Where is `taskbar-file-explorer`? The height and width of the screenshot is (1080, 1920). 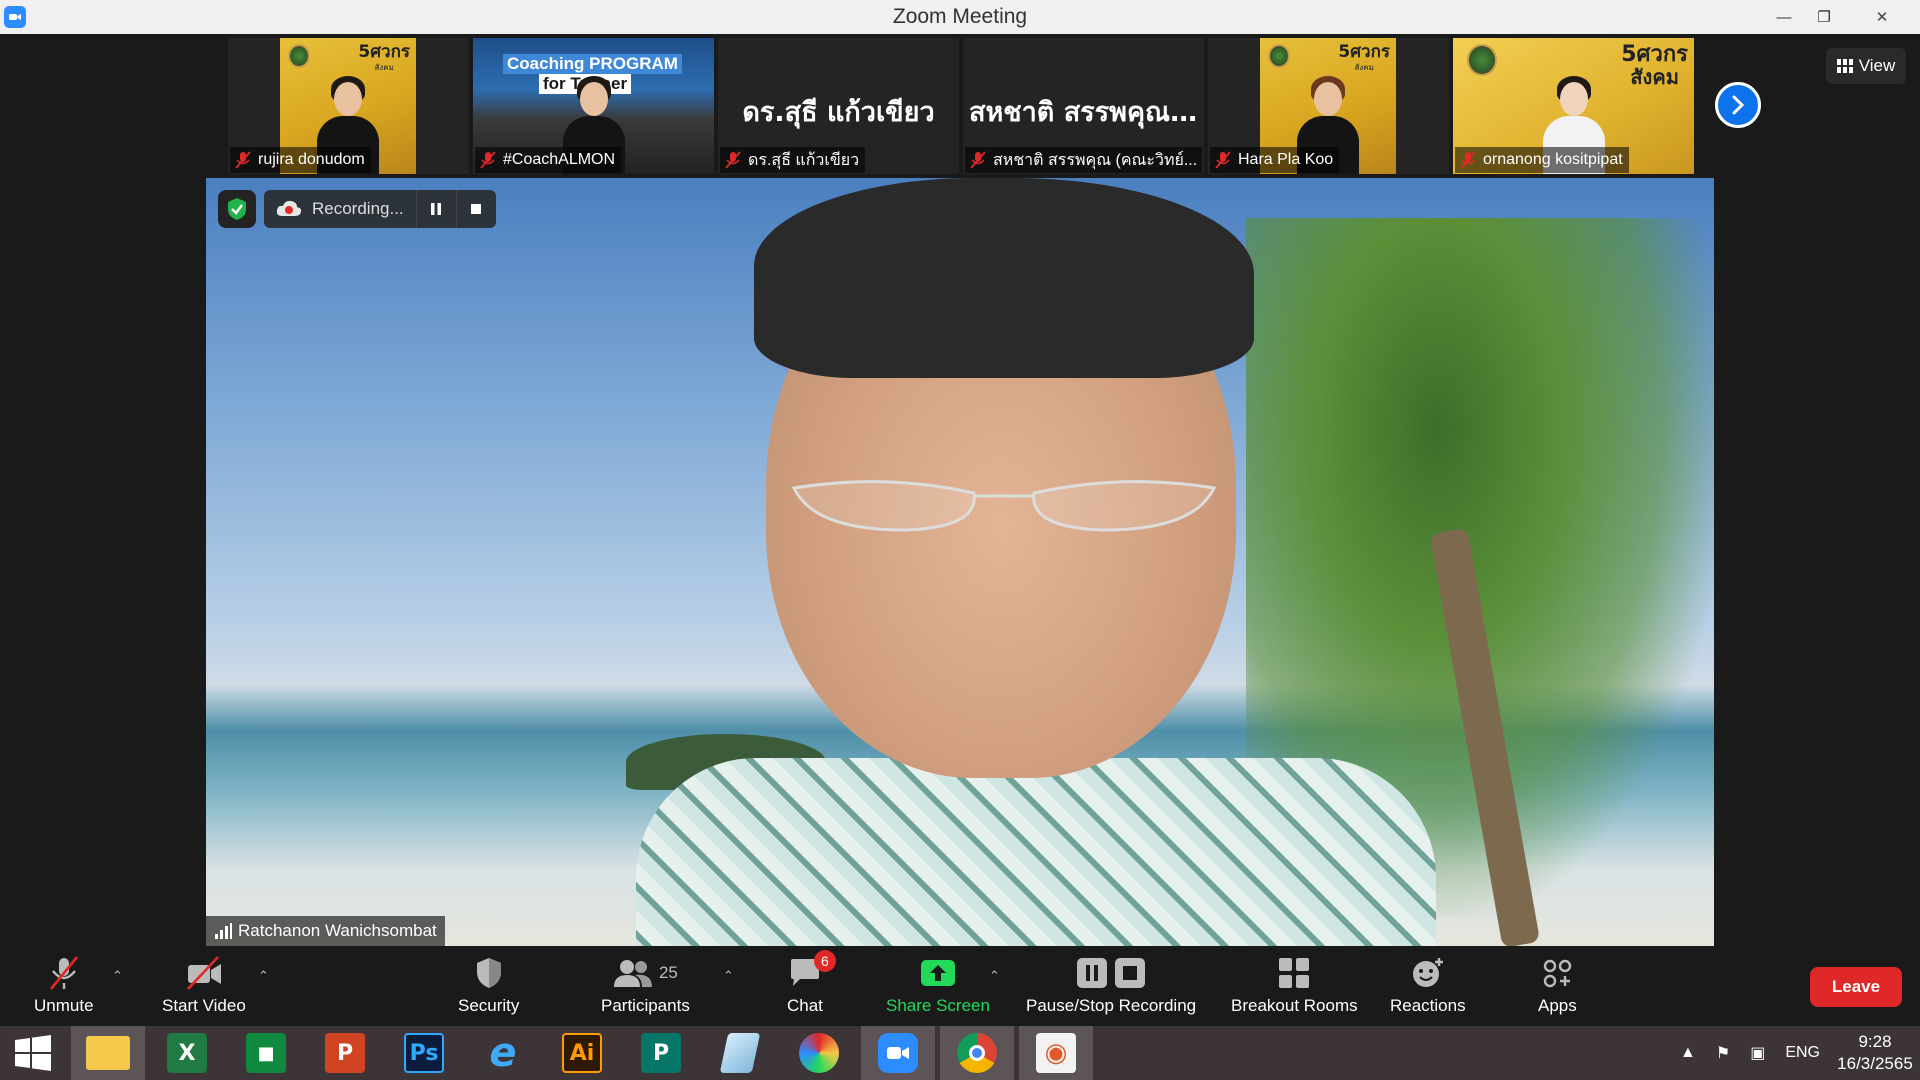
taskbar-file-explorer is located at coordinates (108, 1053).